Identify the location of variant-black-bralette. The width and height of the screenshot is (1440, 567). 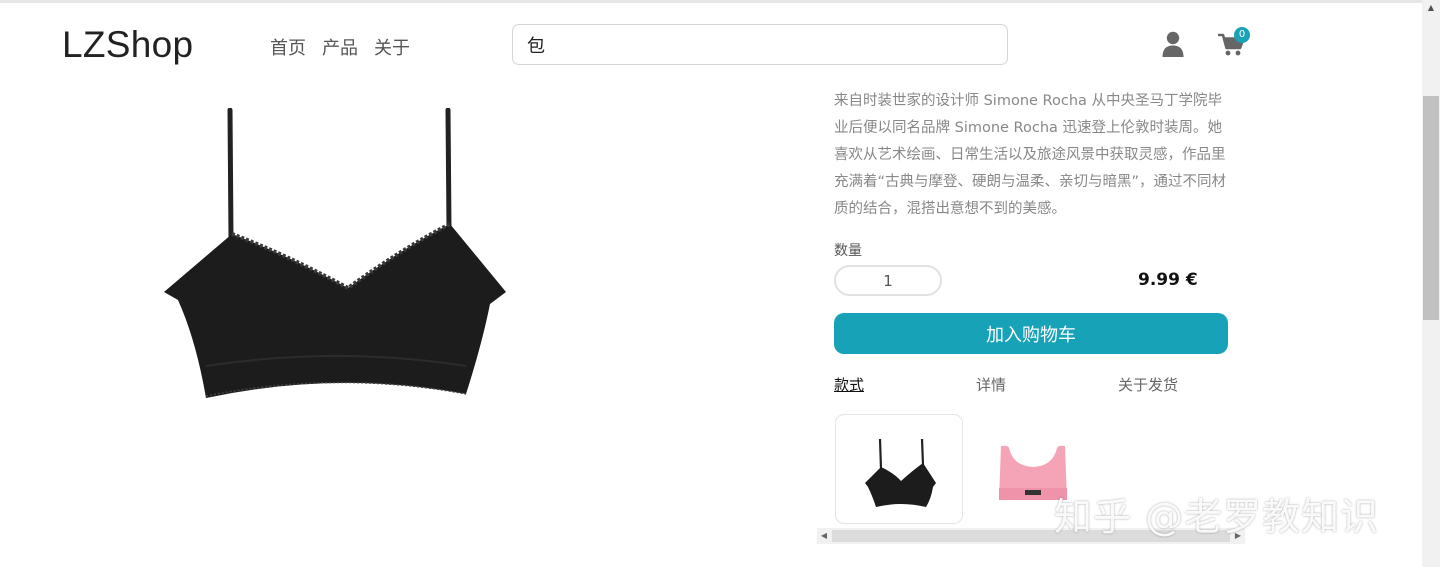
(899, 469).